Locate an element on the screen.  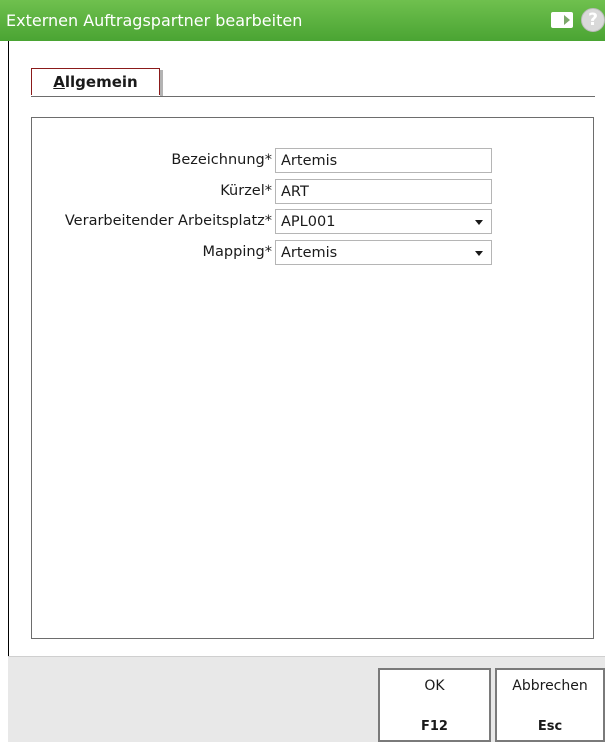
cancel-button: Abbrechen Esc is located at coordinates (550, 705).